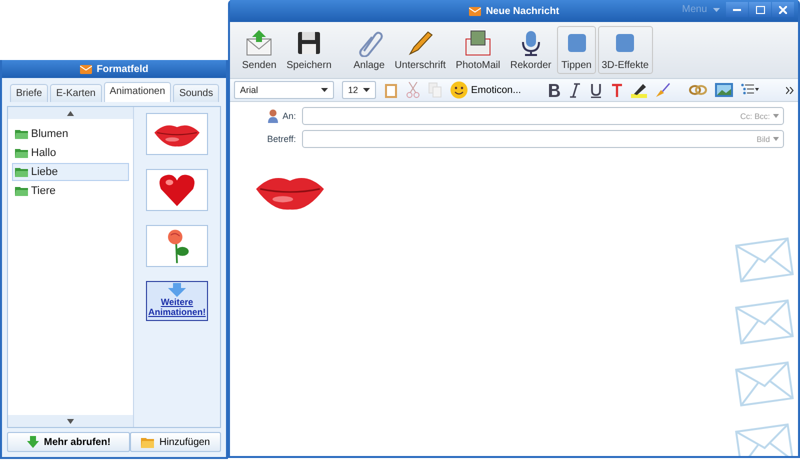 The image size is (800, 460). What do you see at coordinates (76, 93) in the screenshot?
I see `tab: E-Karten` at bounding box center [76, 93].